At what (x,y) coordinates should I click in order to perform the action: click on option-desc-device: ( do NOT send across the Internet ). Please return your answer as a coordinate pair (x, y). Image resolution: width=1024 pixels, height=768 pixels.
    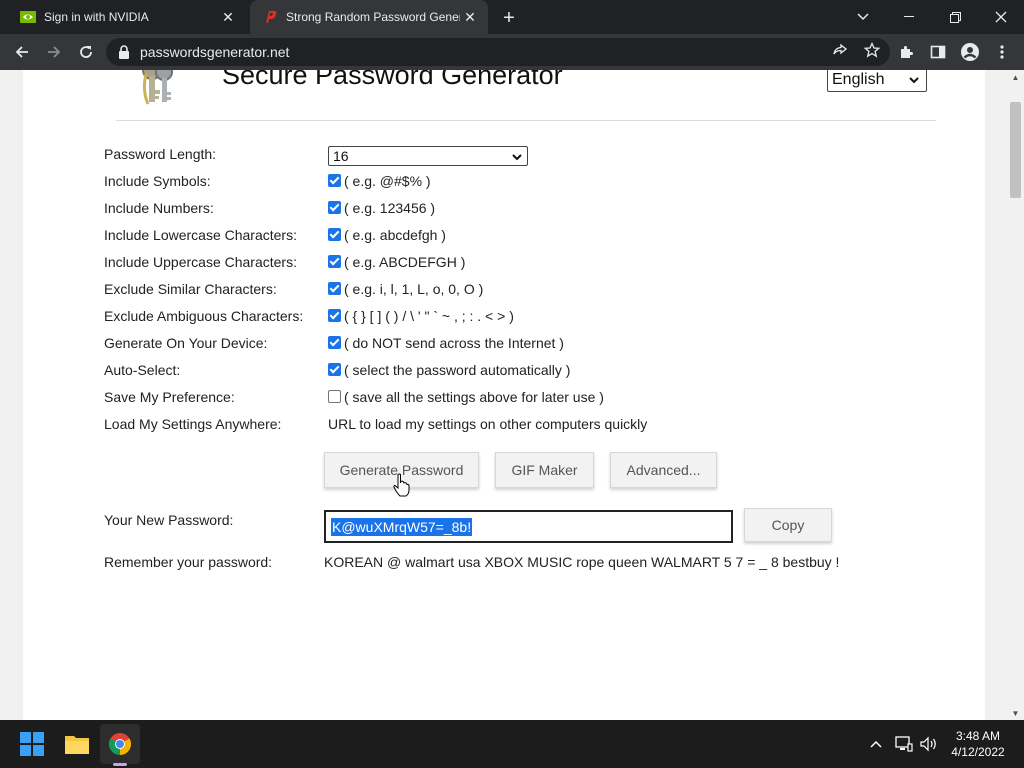
    Looking at the image, I should click on (454, 343).